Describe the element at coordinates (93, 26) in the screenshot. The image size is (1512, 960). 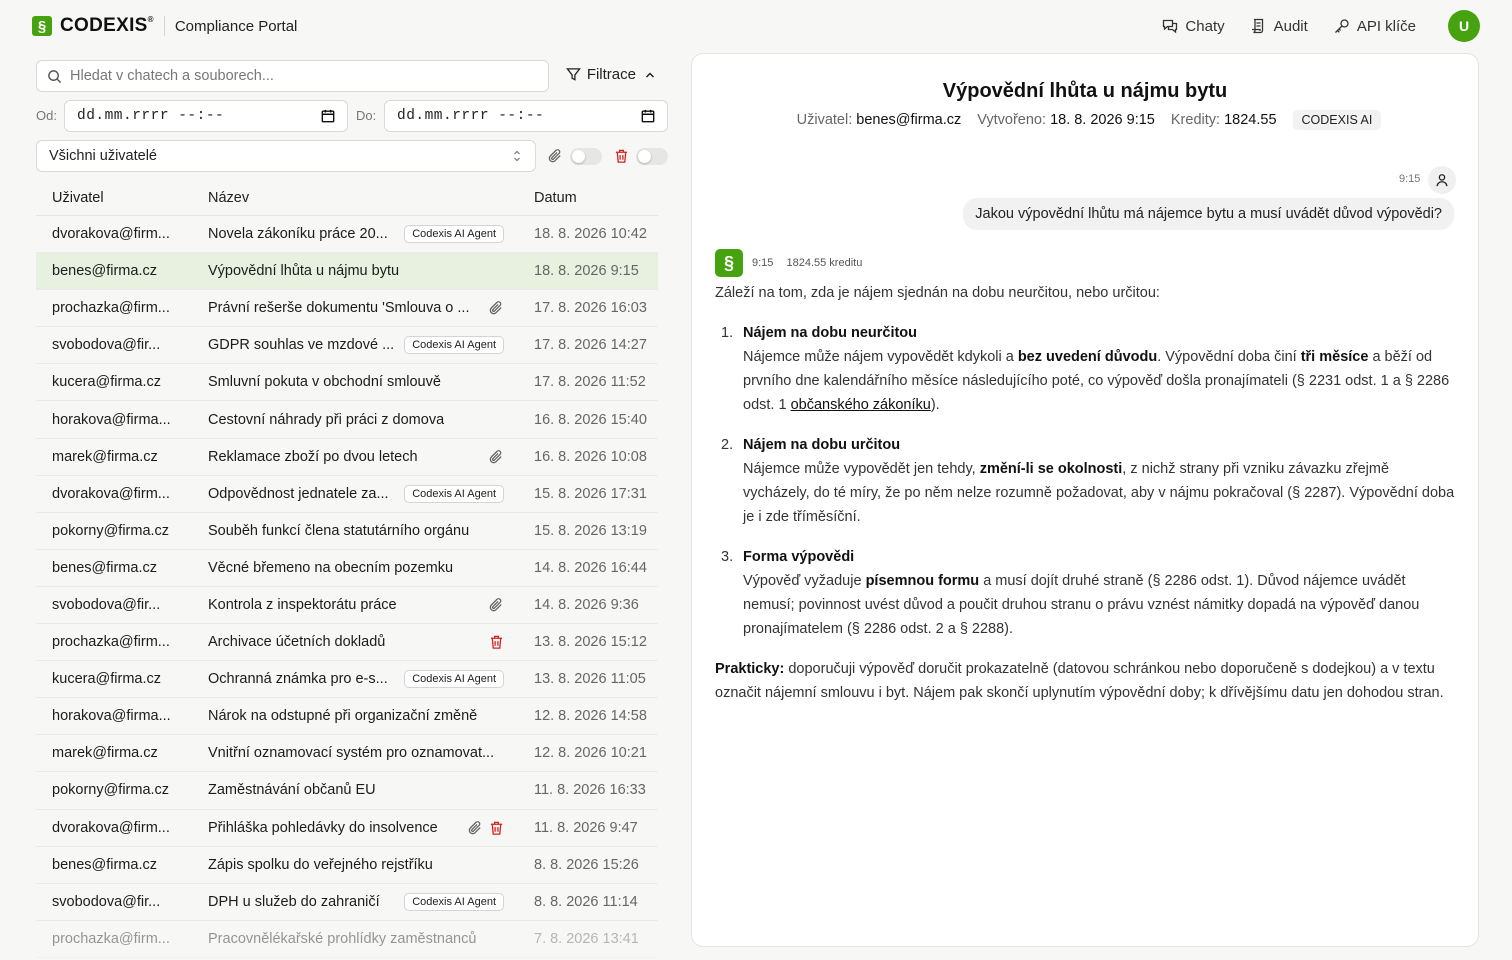
I see `codexis-logo: § CODEXIS®` at that location.